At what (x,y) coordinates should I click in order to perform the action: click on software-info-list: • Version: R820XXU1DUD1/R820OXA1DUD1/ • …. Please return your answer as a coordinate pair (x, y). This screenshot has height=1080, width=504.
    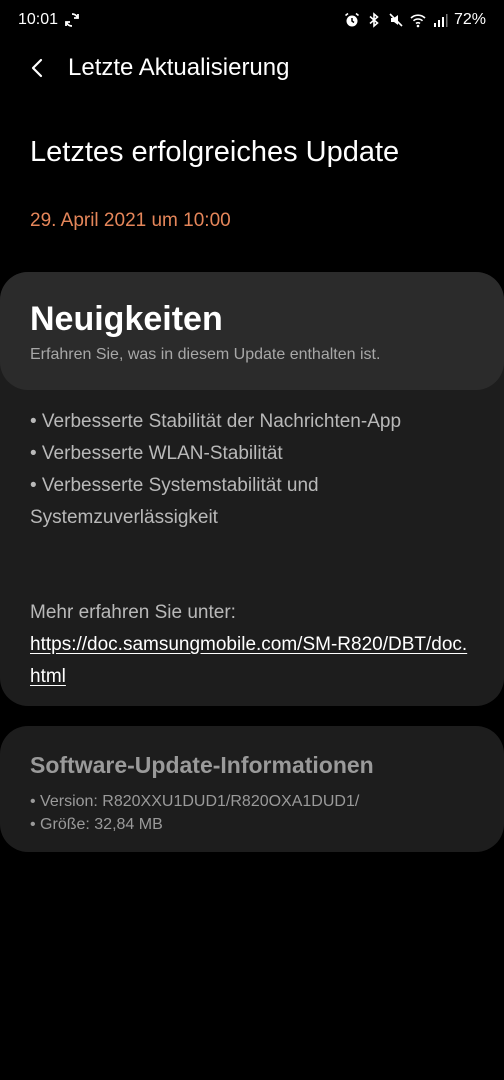
    Looking at the image, I should click on (194, 813).